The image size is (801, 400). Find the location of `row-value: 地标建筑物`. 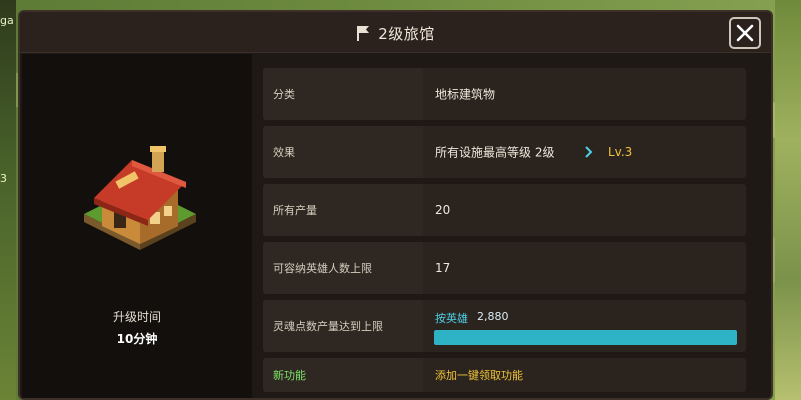

row-value: 地标建筑物 is located at coordinates (465, 94).